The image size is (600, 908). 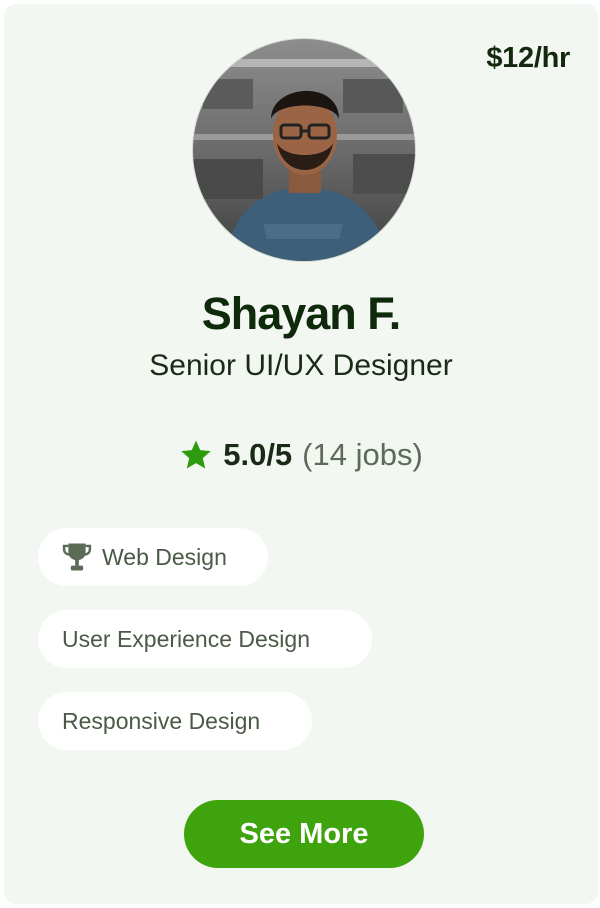 I want to click on skill-label: Web Design, so click(x=164, y=556).